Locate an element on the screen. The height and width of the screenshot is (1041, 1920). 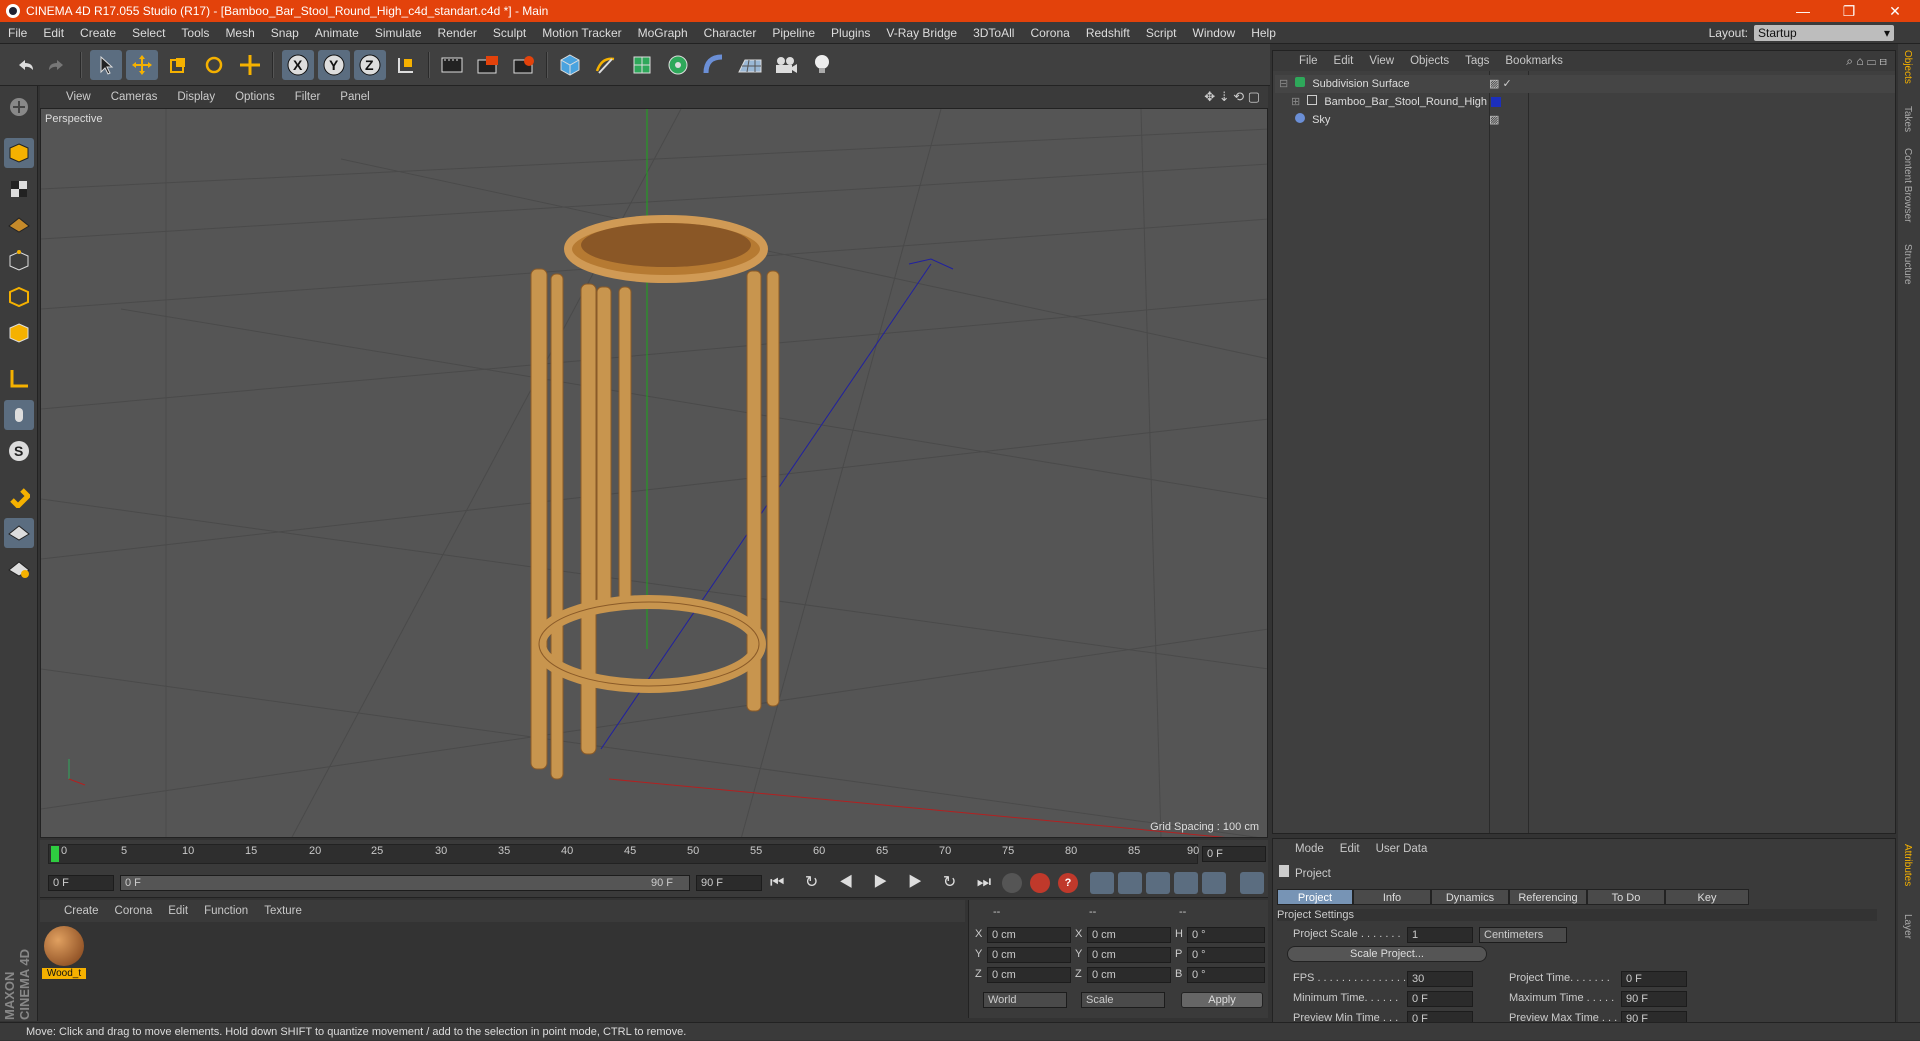
menu-redshift: Redshift is located at coordinates (1108, 33).